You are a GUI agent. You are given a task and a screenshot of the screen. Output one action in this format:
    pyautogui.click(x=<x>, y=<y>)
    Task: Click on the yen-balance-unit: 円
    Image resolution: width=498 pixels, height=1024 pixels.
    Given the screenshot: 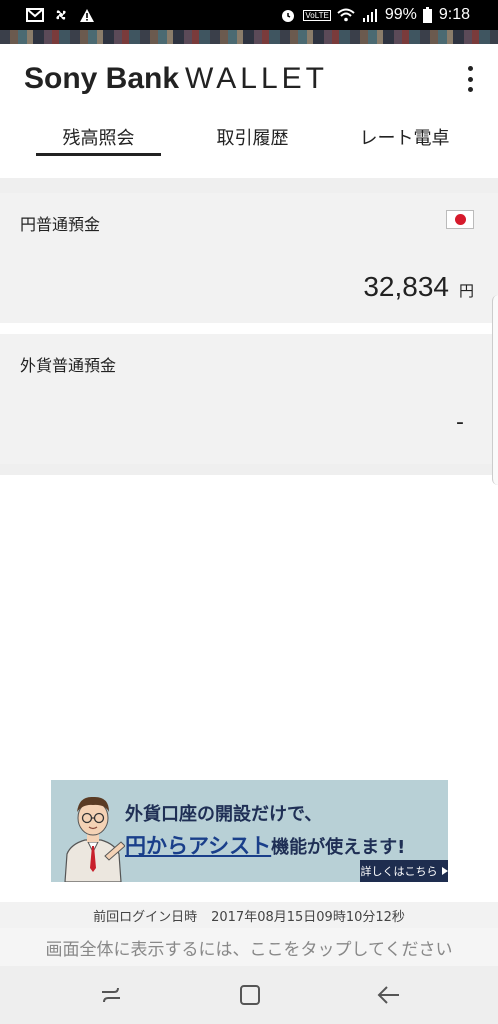 What is the action you would take?
    pyautogui.click(x=466, y=291)
    